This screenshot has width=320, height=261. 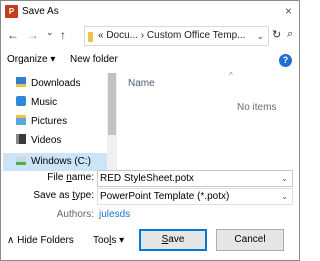 I want to click on forward-arrow-icon: →, so click(x=33, y=35).